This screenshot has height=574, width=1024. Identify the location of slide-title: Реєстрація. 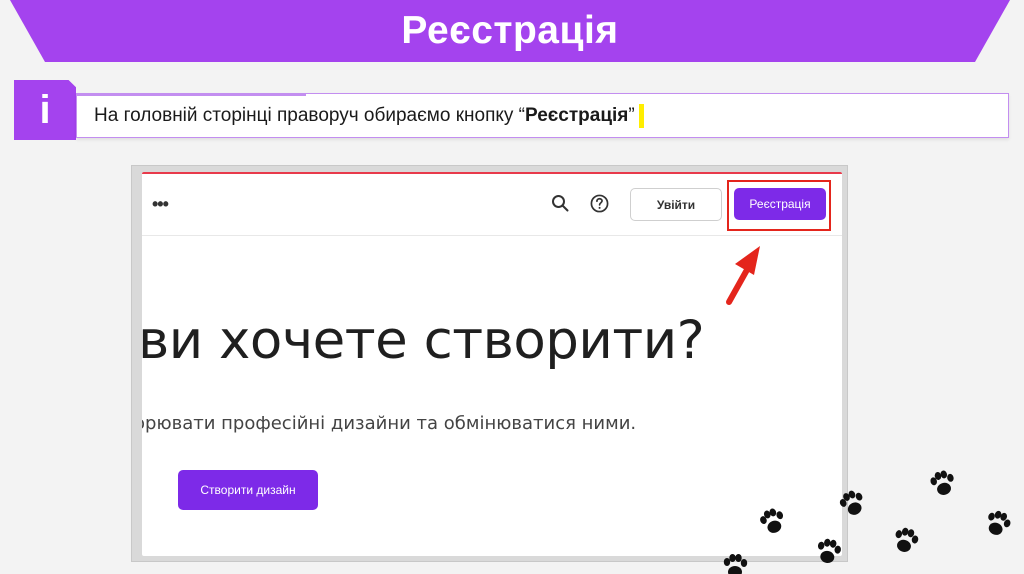
(510, 30).